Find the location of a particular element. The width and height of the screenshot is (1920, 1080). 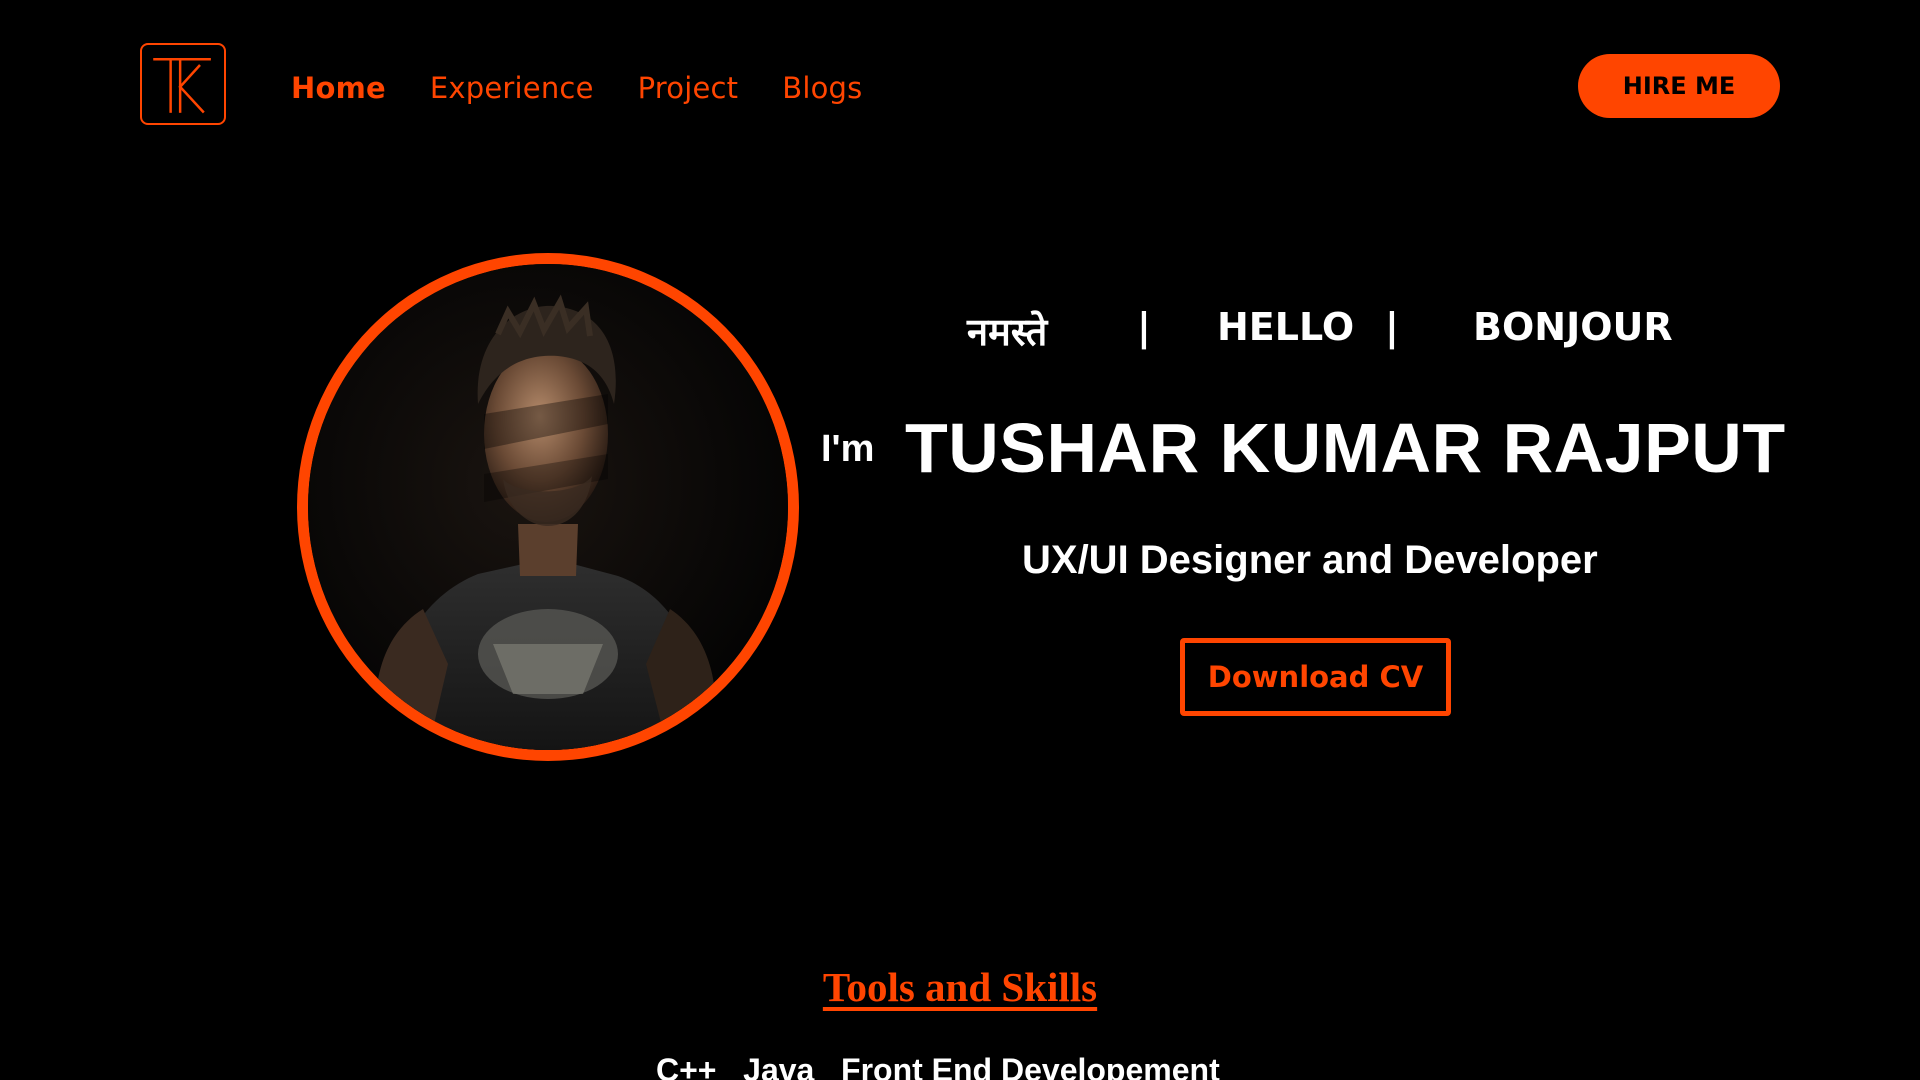

profile-photo-image is located at coordinates (548, 507).